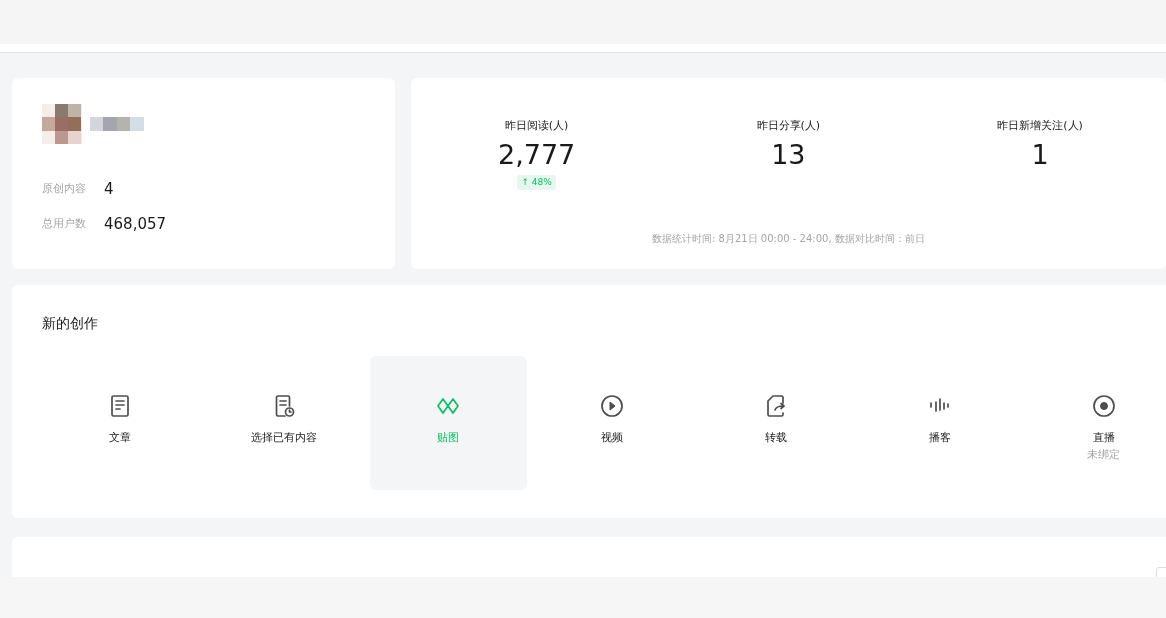 This screenshot has width=1166, height=618. Describe the element at coordinates (1095, 423) in the screenshot. I see `create-option: 直播 未绑定` at that location.